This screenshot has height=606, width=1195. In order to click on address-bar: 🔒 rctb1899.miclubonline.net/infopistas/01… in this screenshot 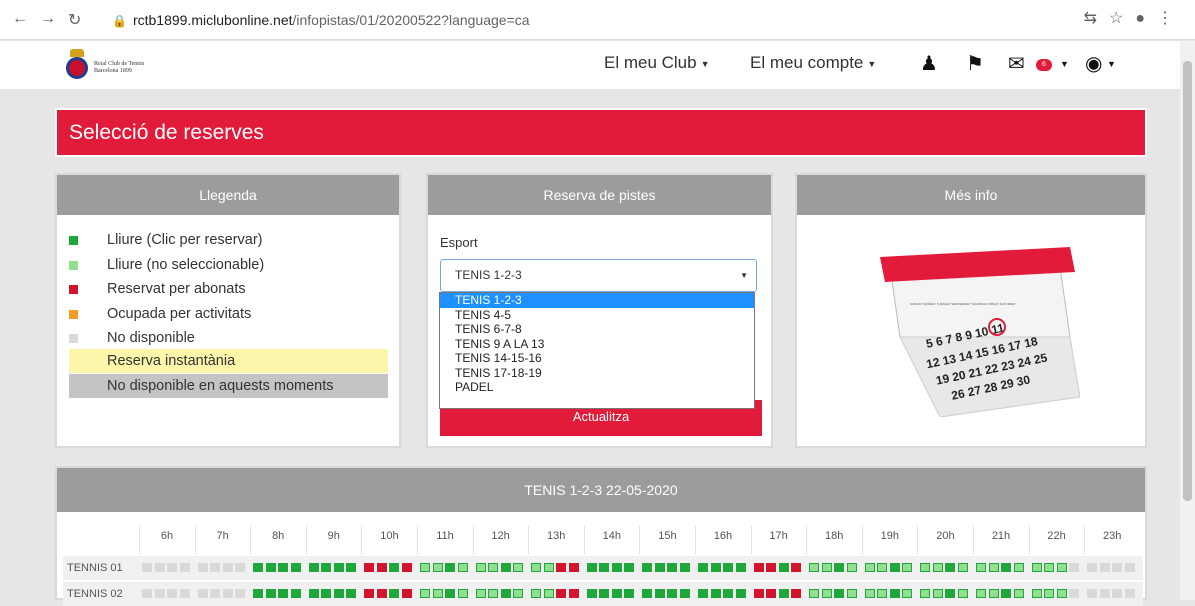, I will do `click(635, 20)`.